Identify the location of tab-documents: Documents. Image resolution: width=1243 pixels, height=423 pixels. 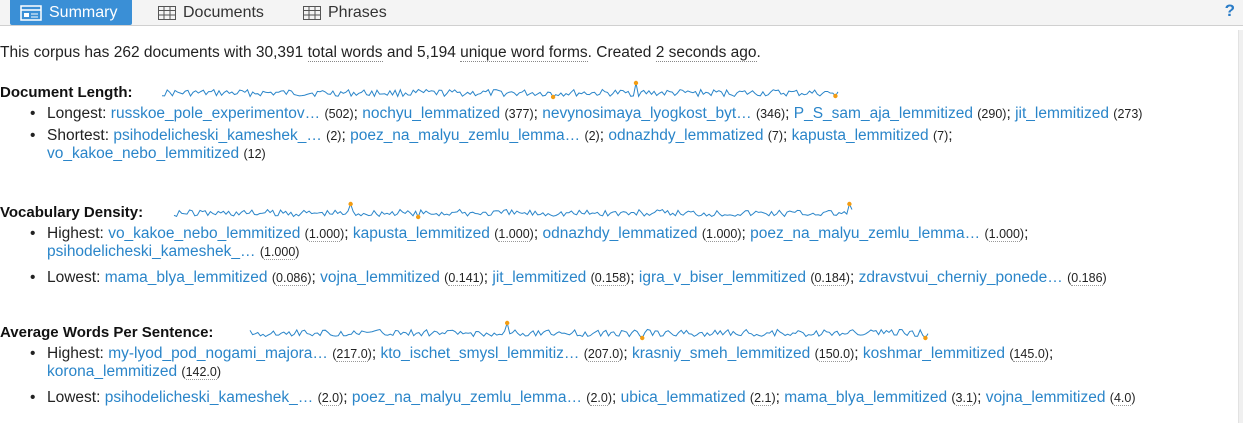
(211, 12).